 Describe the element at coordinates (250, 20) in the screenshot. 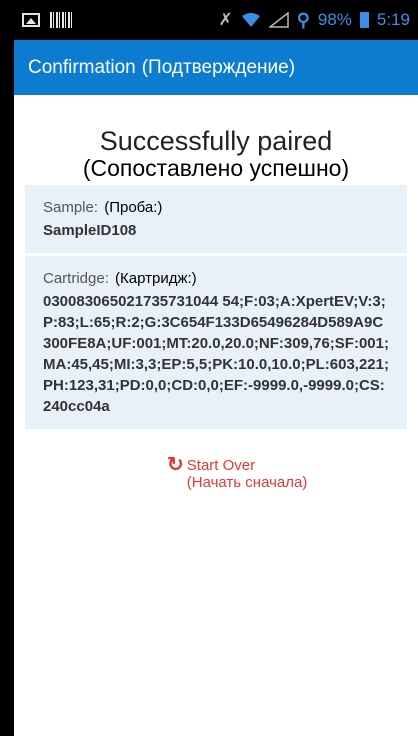

I see `wifi-icon` at that location.